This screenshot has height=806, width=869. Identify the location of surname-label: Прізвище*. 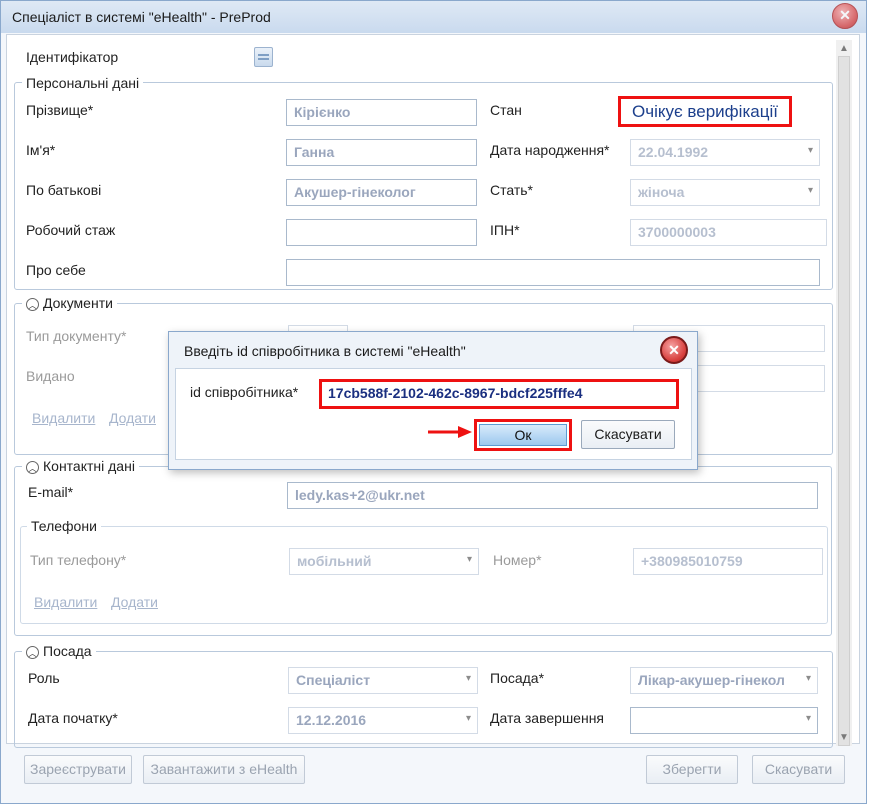
(60, 110).